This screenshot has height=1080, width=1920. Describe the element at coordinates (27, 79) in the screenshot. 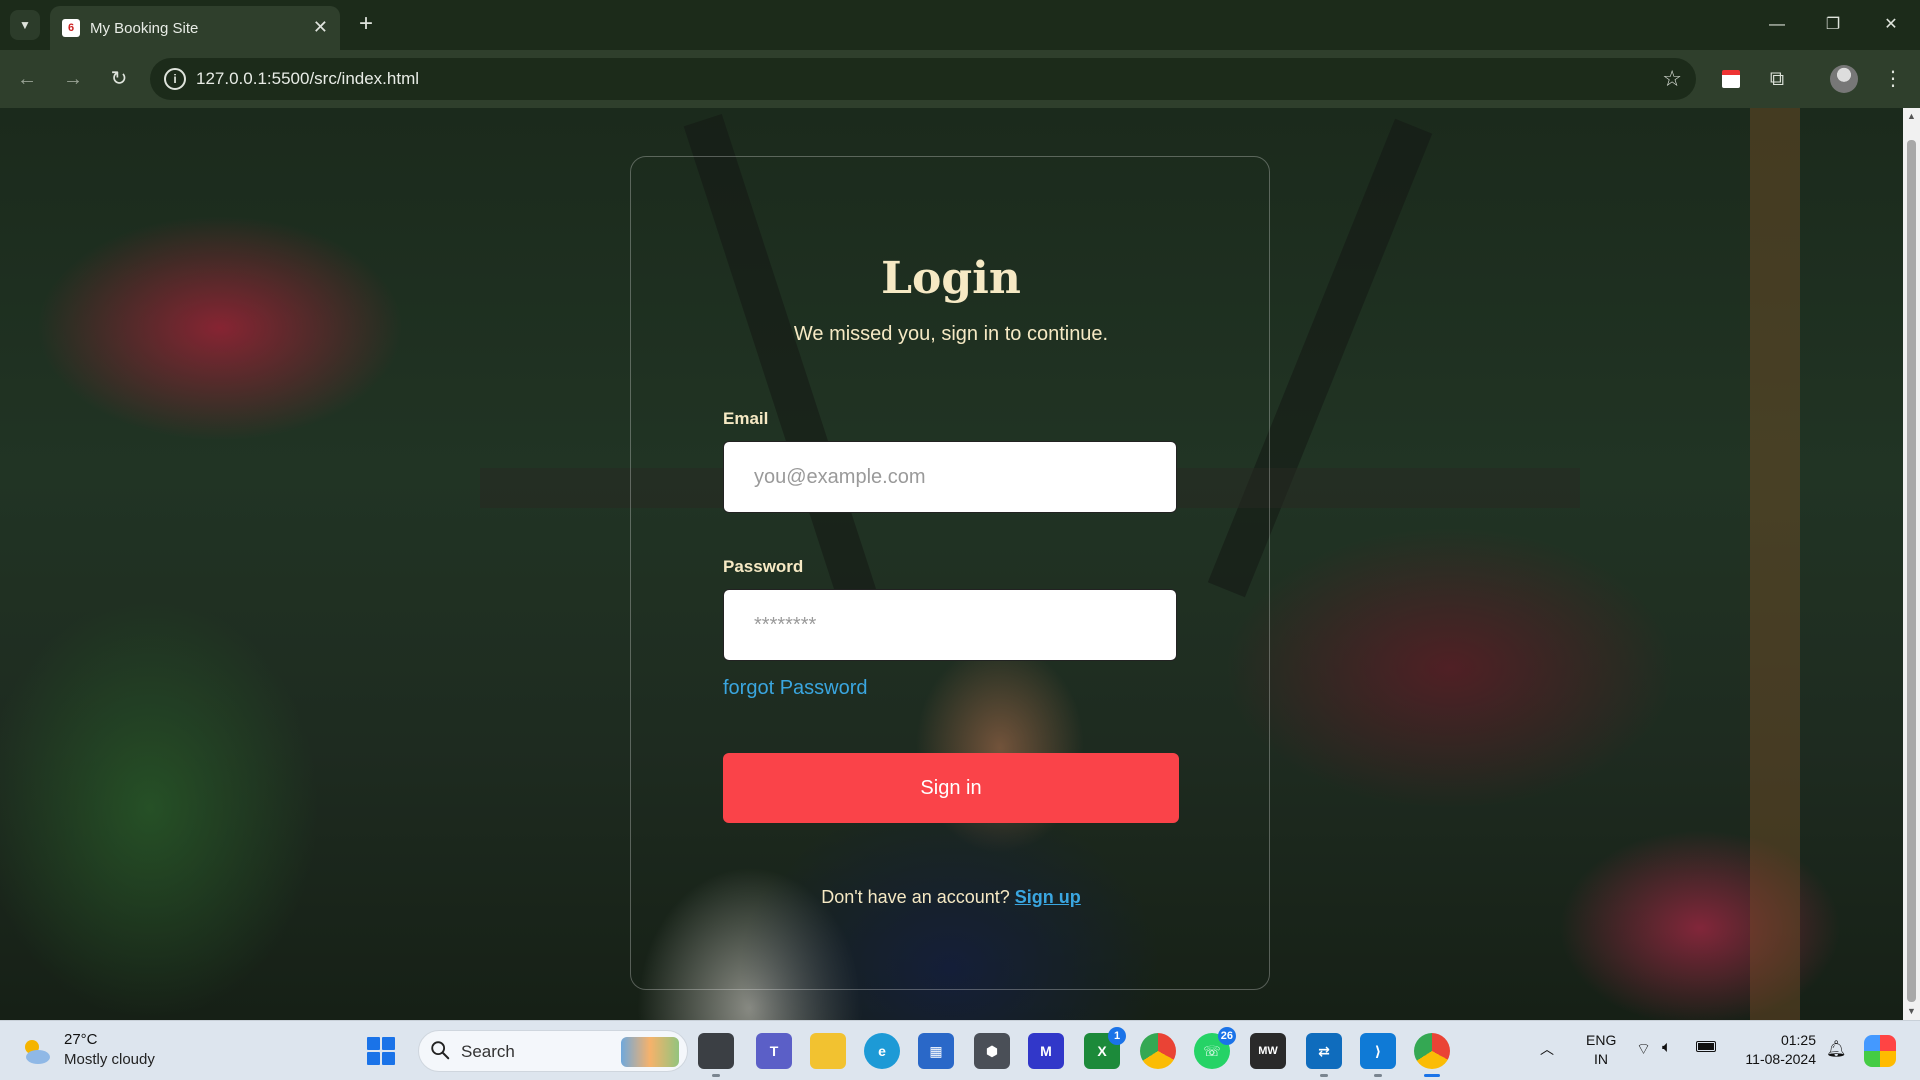

I see `back-arrow-icon: ←` at that location.